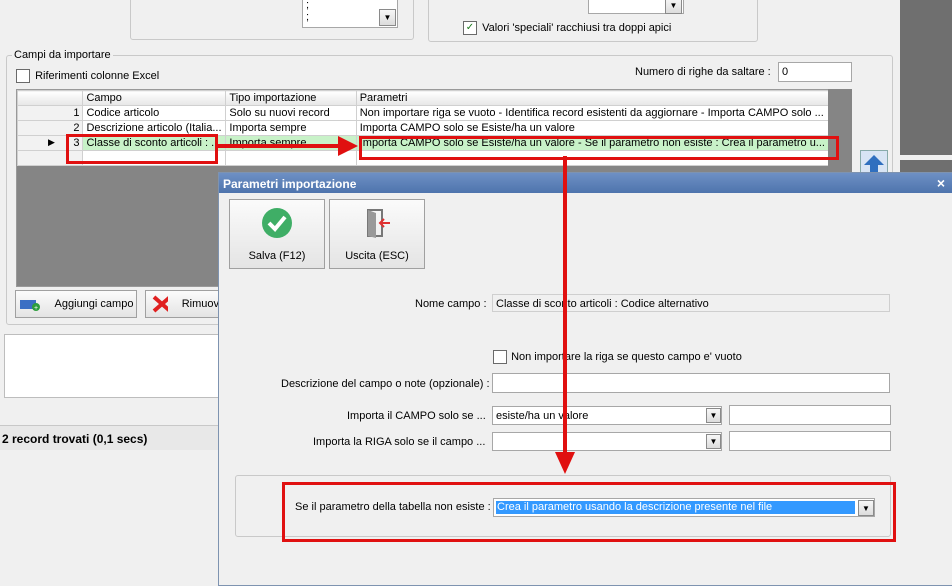  Describe the element at coordinates (290, 184) in the screenshot. I see `dialog-title: Parametri importazione` at that location.